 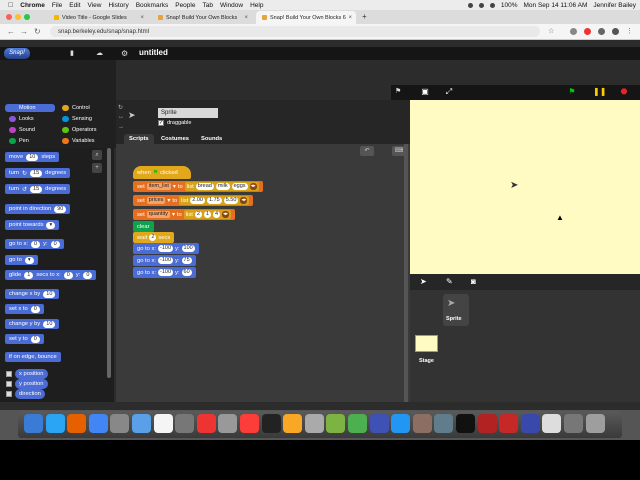 What do you see at coordinates (38, 209) in the screenshot?
I see `palette-point-direction-block: point in direction 90` at bounding box center [38, 209].